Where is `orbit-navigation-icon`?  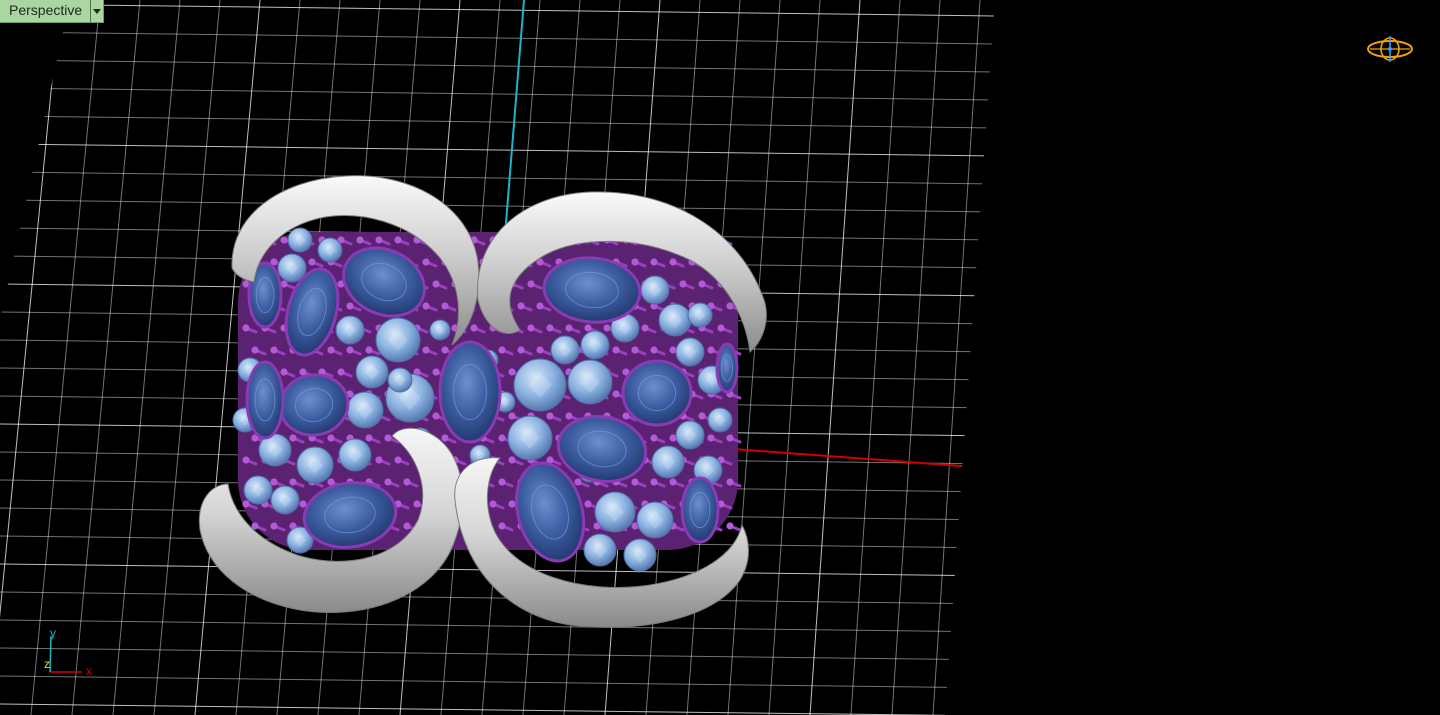
orbit-navigation-icon is located at coordinates (1390, 49).